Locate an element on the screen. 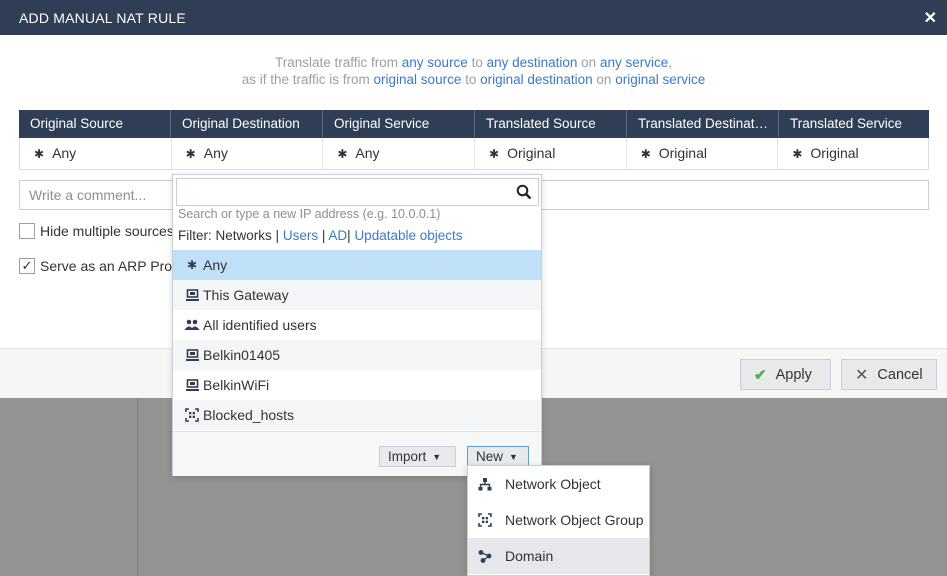 Image resolution: width=947 pixels, height=576 pixels. original-source-link: original source is located at coordinates (418, 79).